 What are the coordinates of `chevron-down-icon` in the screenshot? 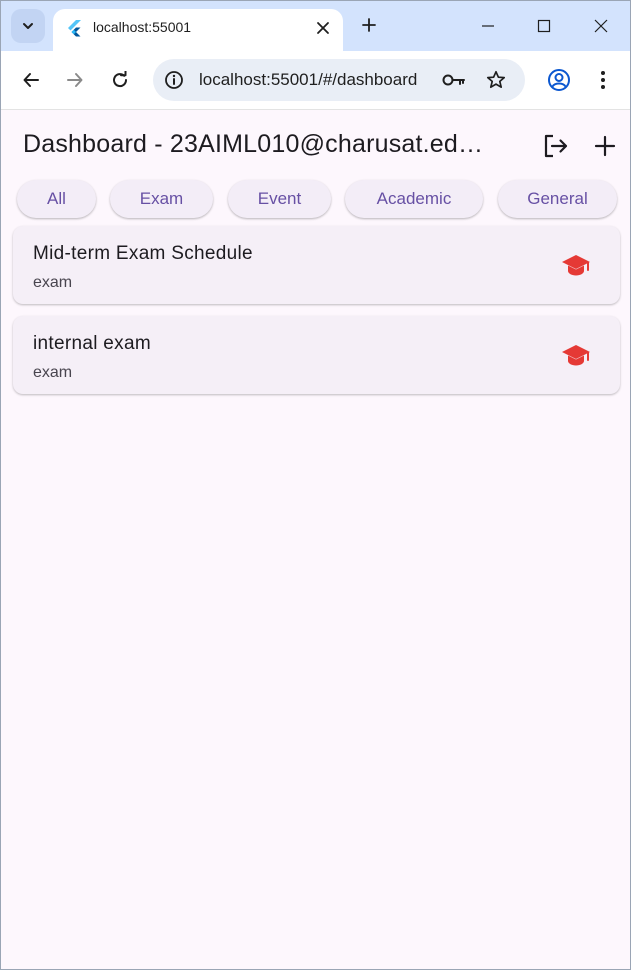 It's located at (28, 26).